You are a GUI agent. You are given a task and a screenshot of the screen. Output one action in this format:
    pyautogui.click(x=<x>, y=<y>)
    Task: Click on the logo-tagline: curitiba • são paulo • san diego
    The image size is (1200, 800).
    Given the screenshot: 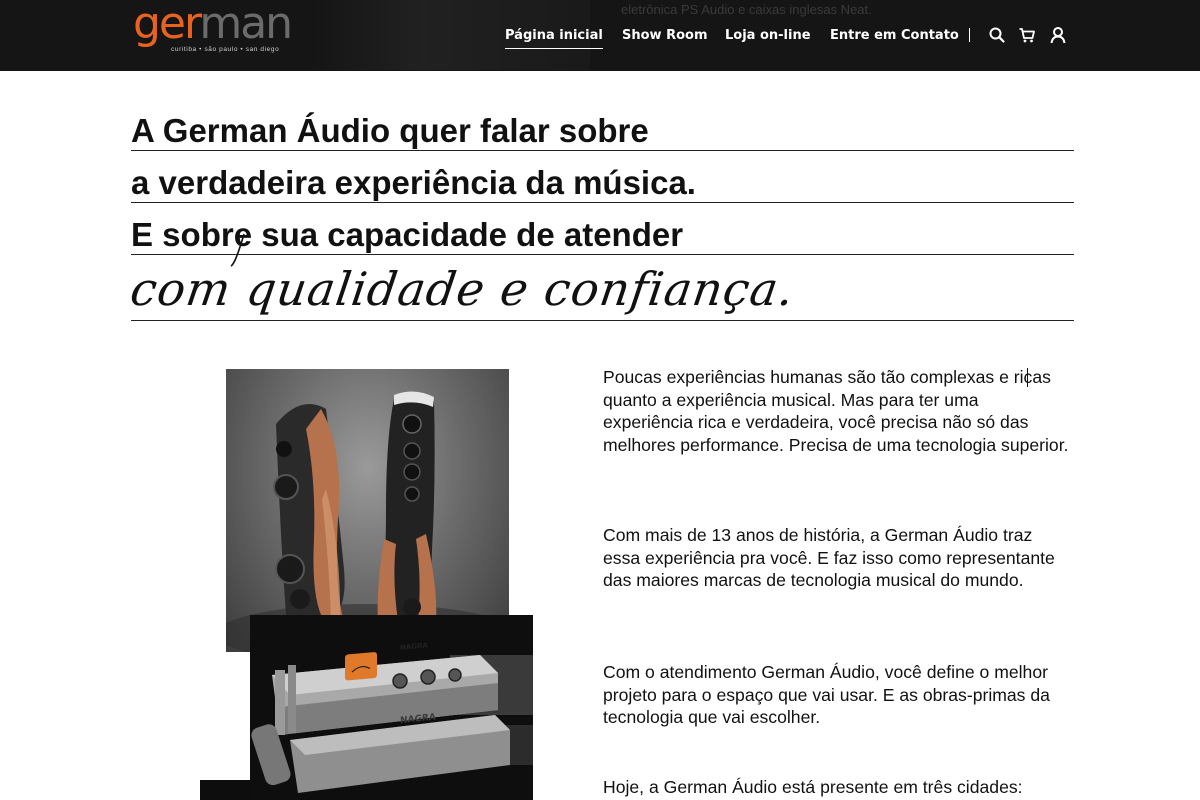 What is the action you would take?
    pyautogui.click(x=225, y=49)
    